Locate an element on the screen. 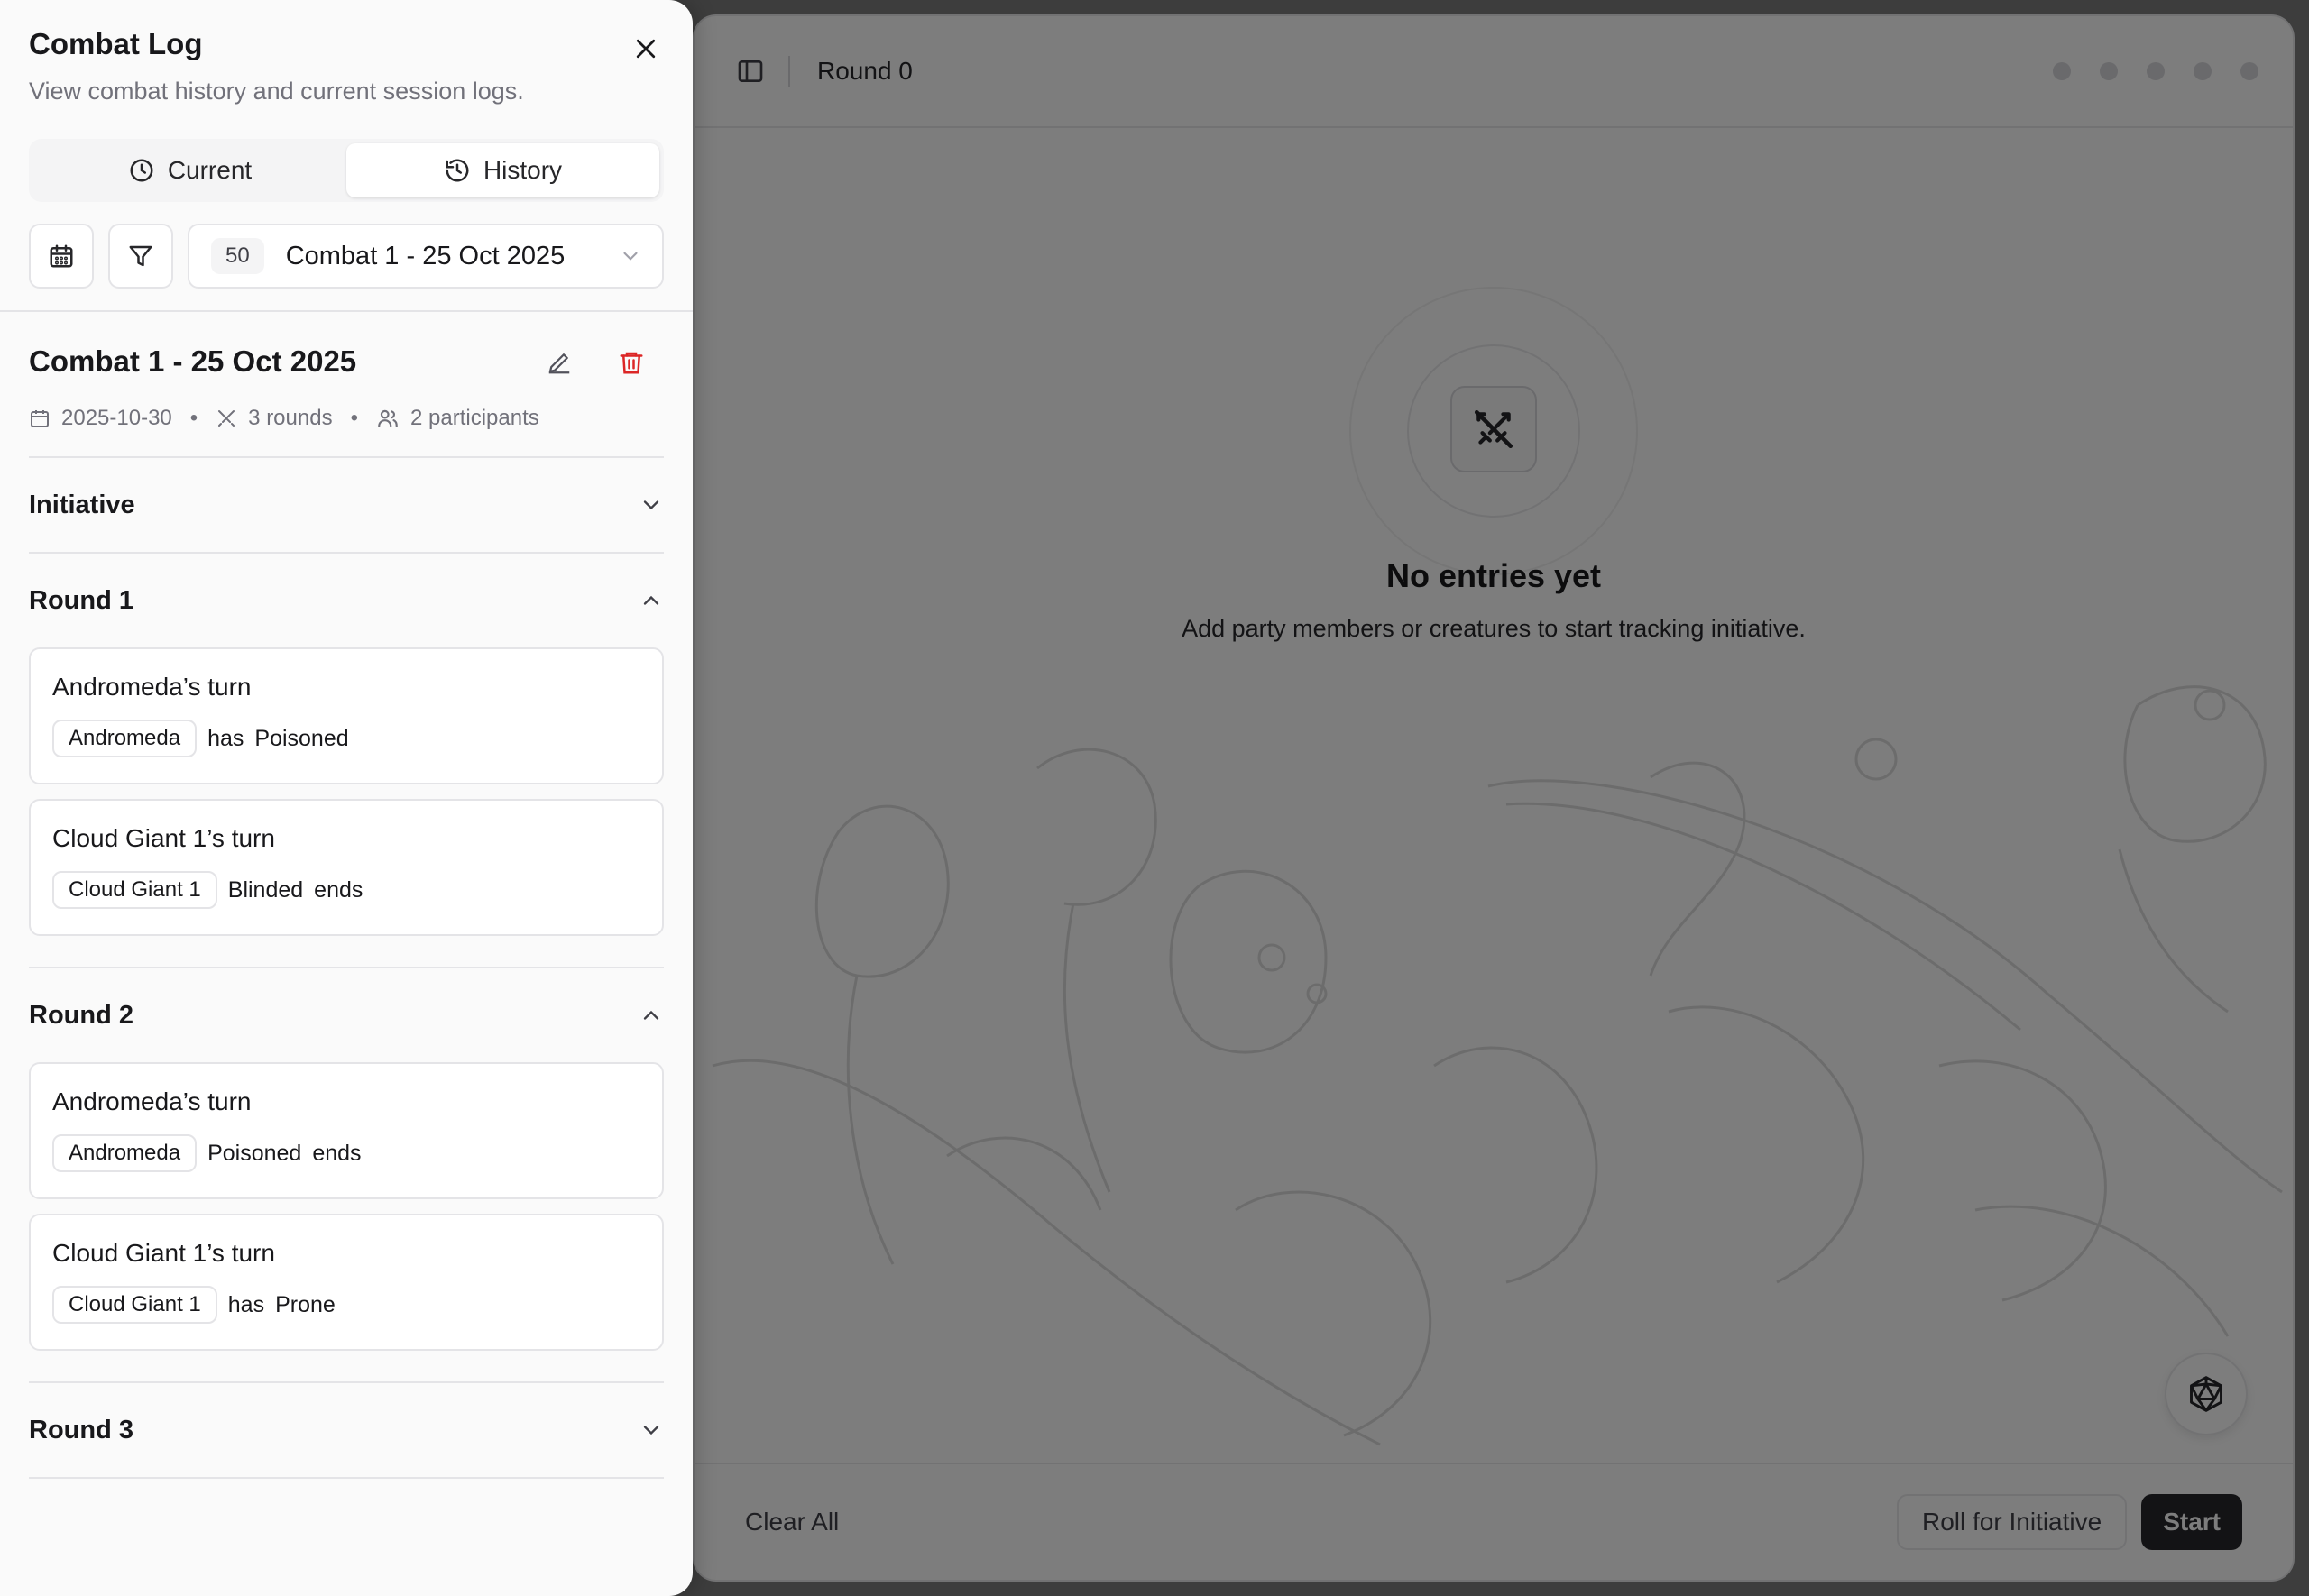  crossed-swords-icon is located at coordinates (226, 418).